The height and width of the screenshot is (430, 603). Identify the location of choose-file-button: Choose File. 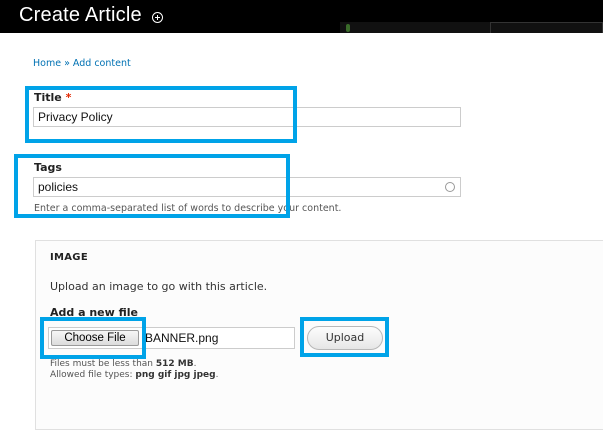
(95, 338).